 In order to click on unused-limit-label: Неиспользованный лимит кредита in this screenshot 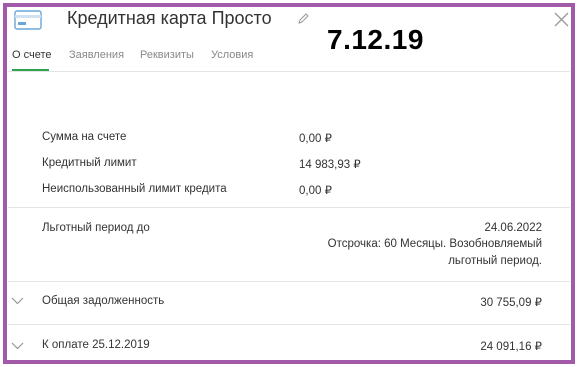, I will do `click(134, 189)`.